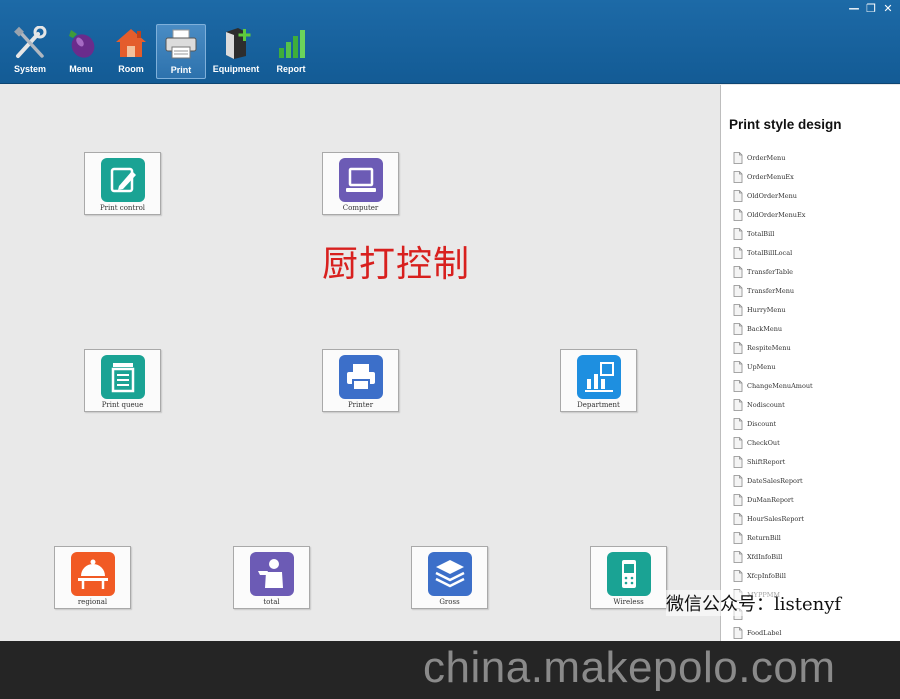 This screenshot has width=900, height=699. Describe the element at coordinates (871, 8) in the screenshot. I see `restore-button: ❐` at that location.